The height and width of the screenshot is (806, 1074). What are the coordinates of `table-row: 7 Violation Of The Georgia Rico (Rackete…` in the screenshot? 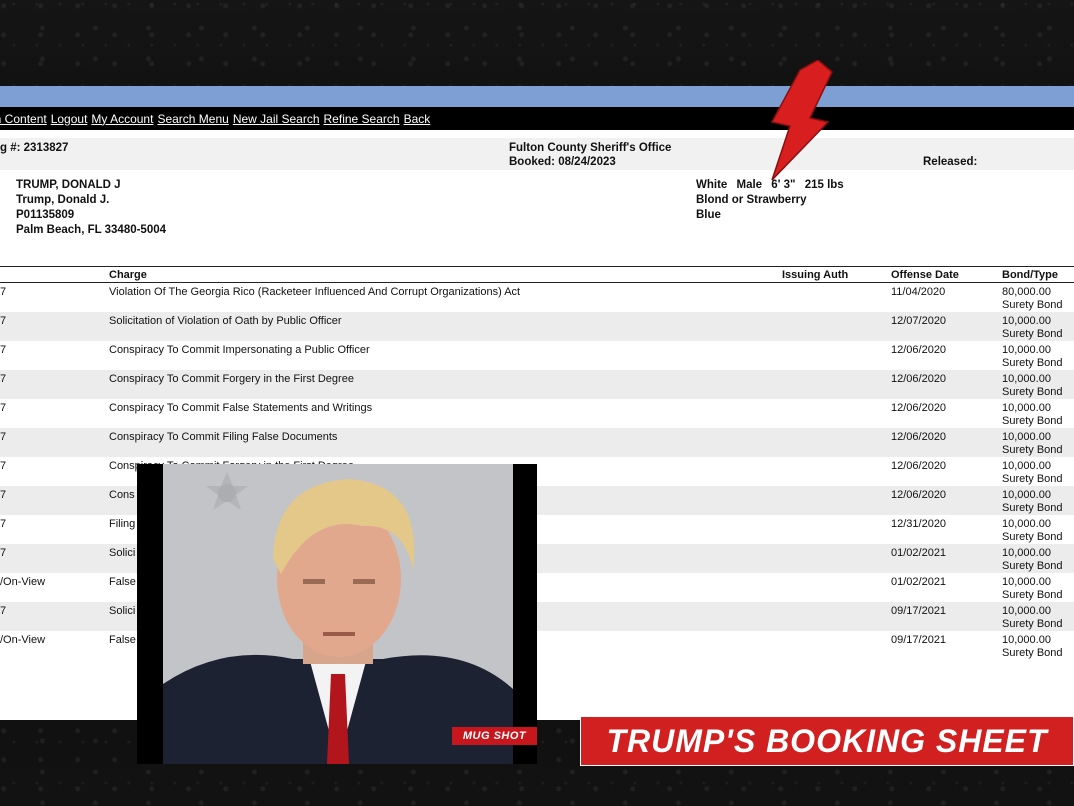 It's located at (537, 298).